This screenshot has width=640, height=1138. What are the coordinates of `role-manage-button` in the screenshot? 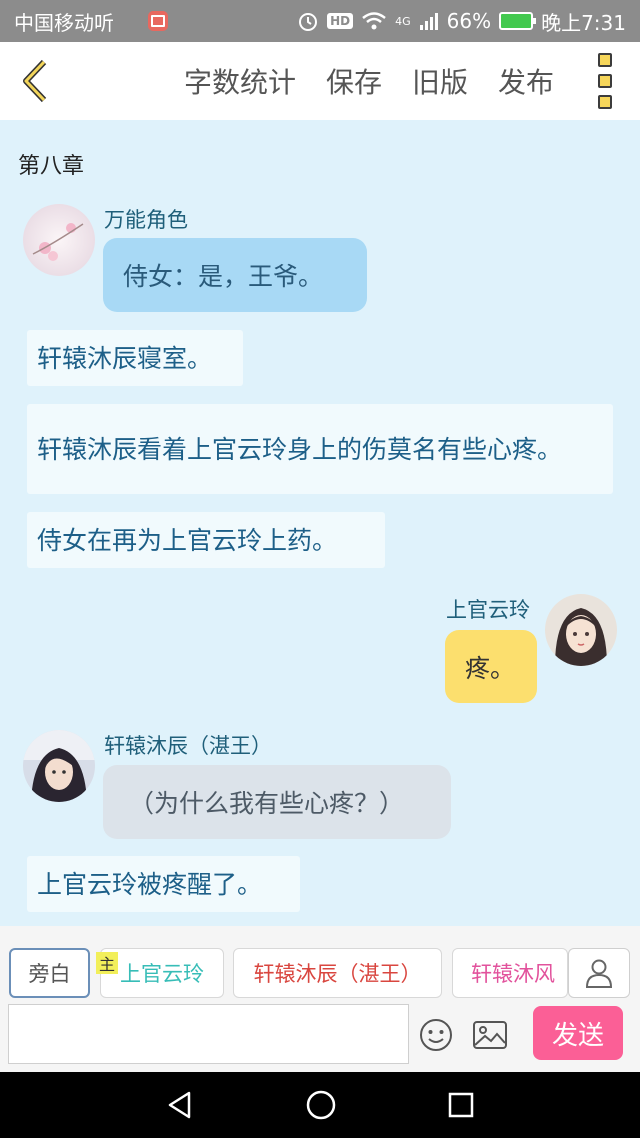 It's located at (599, 973).